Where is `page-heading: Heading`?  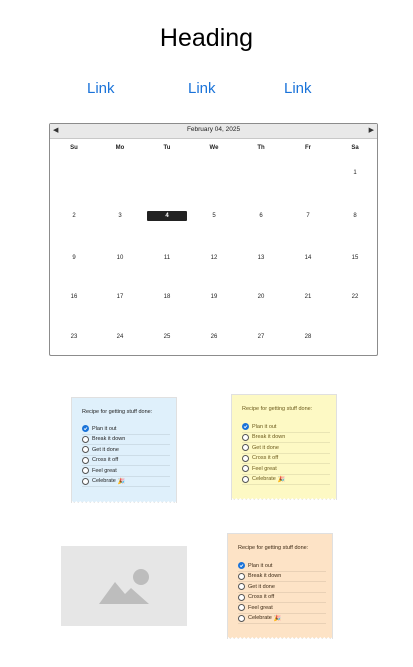
page-heading: Heading is located at coordinates (206, 38).